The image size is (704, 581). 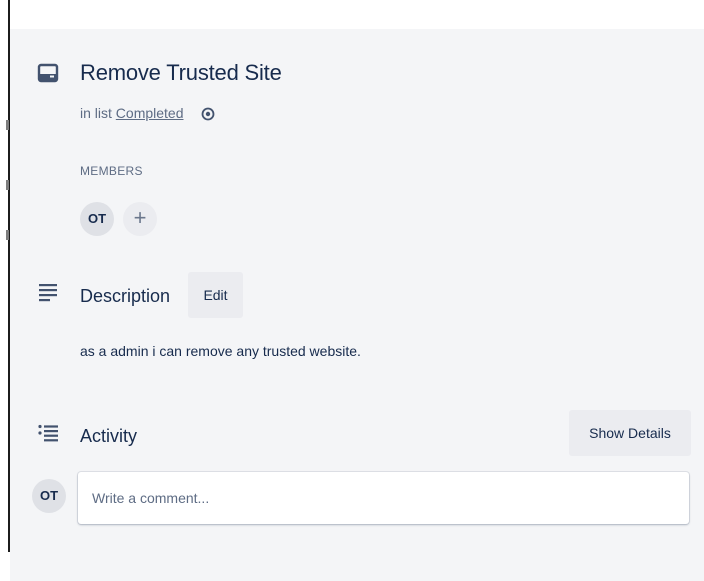 I want to click on card-icon, so click(x=48, y=73).